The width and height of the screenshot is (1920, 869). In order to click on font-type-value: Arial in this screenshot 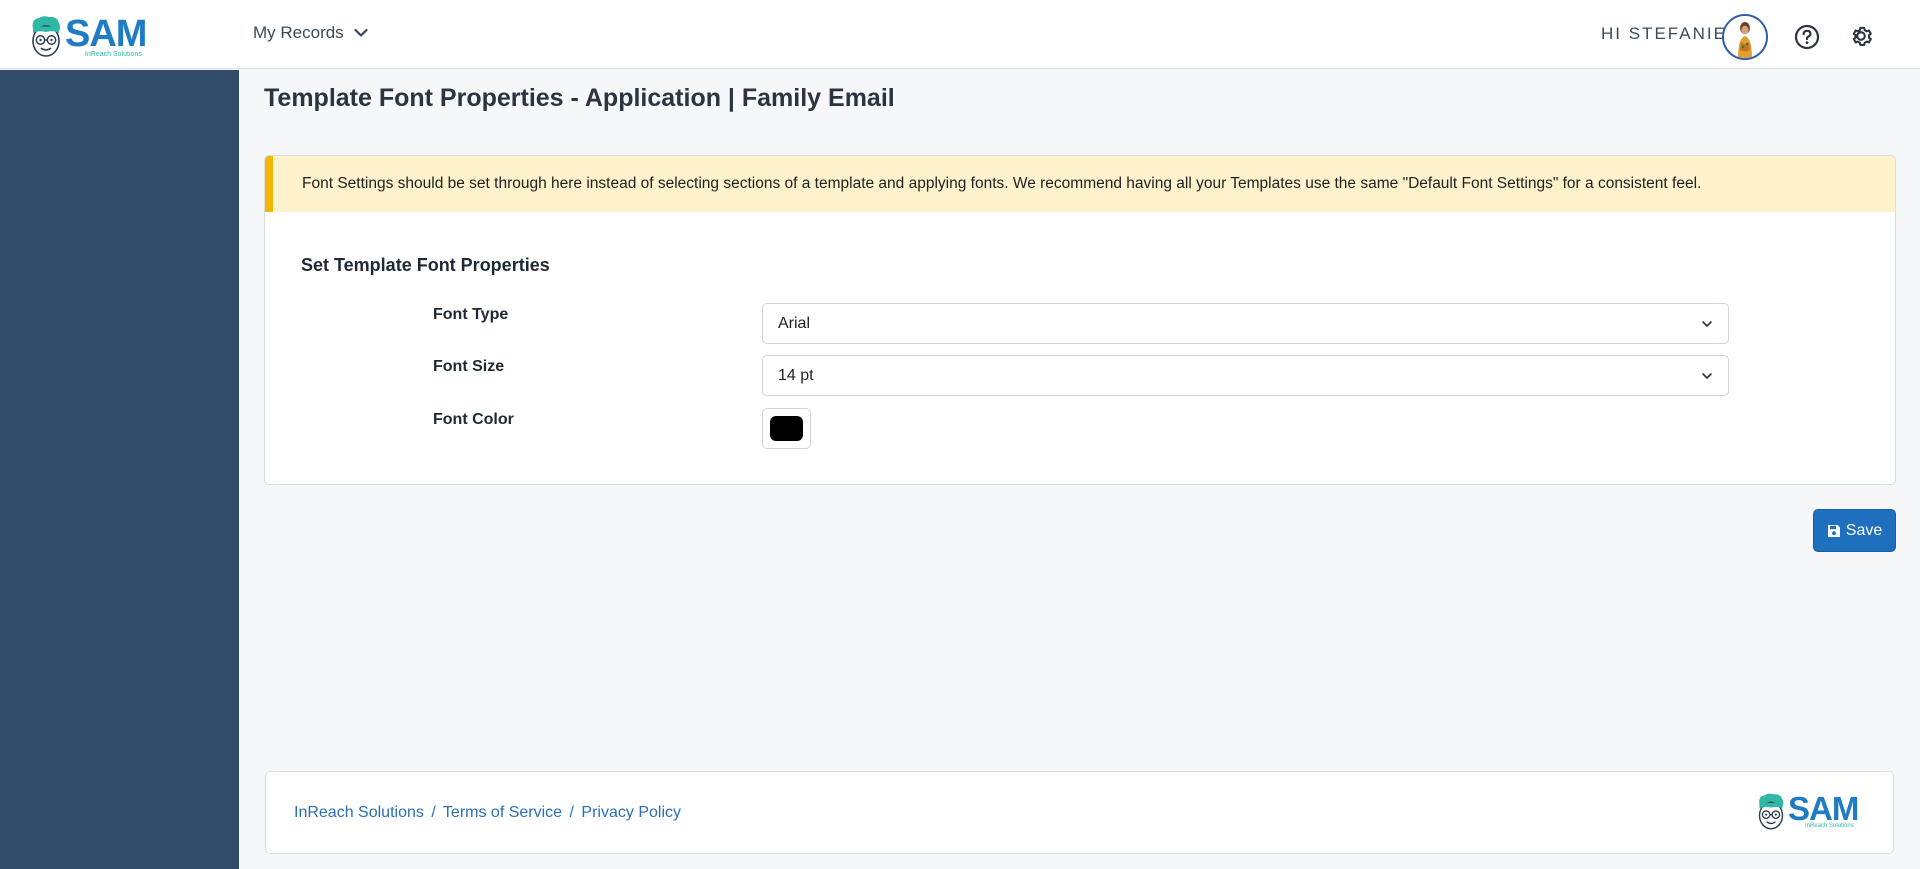, I will do `click(794, 323)`.